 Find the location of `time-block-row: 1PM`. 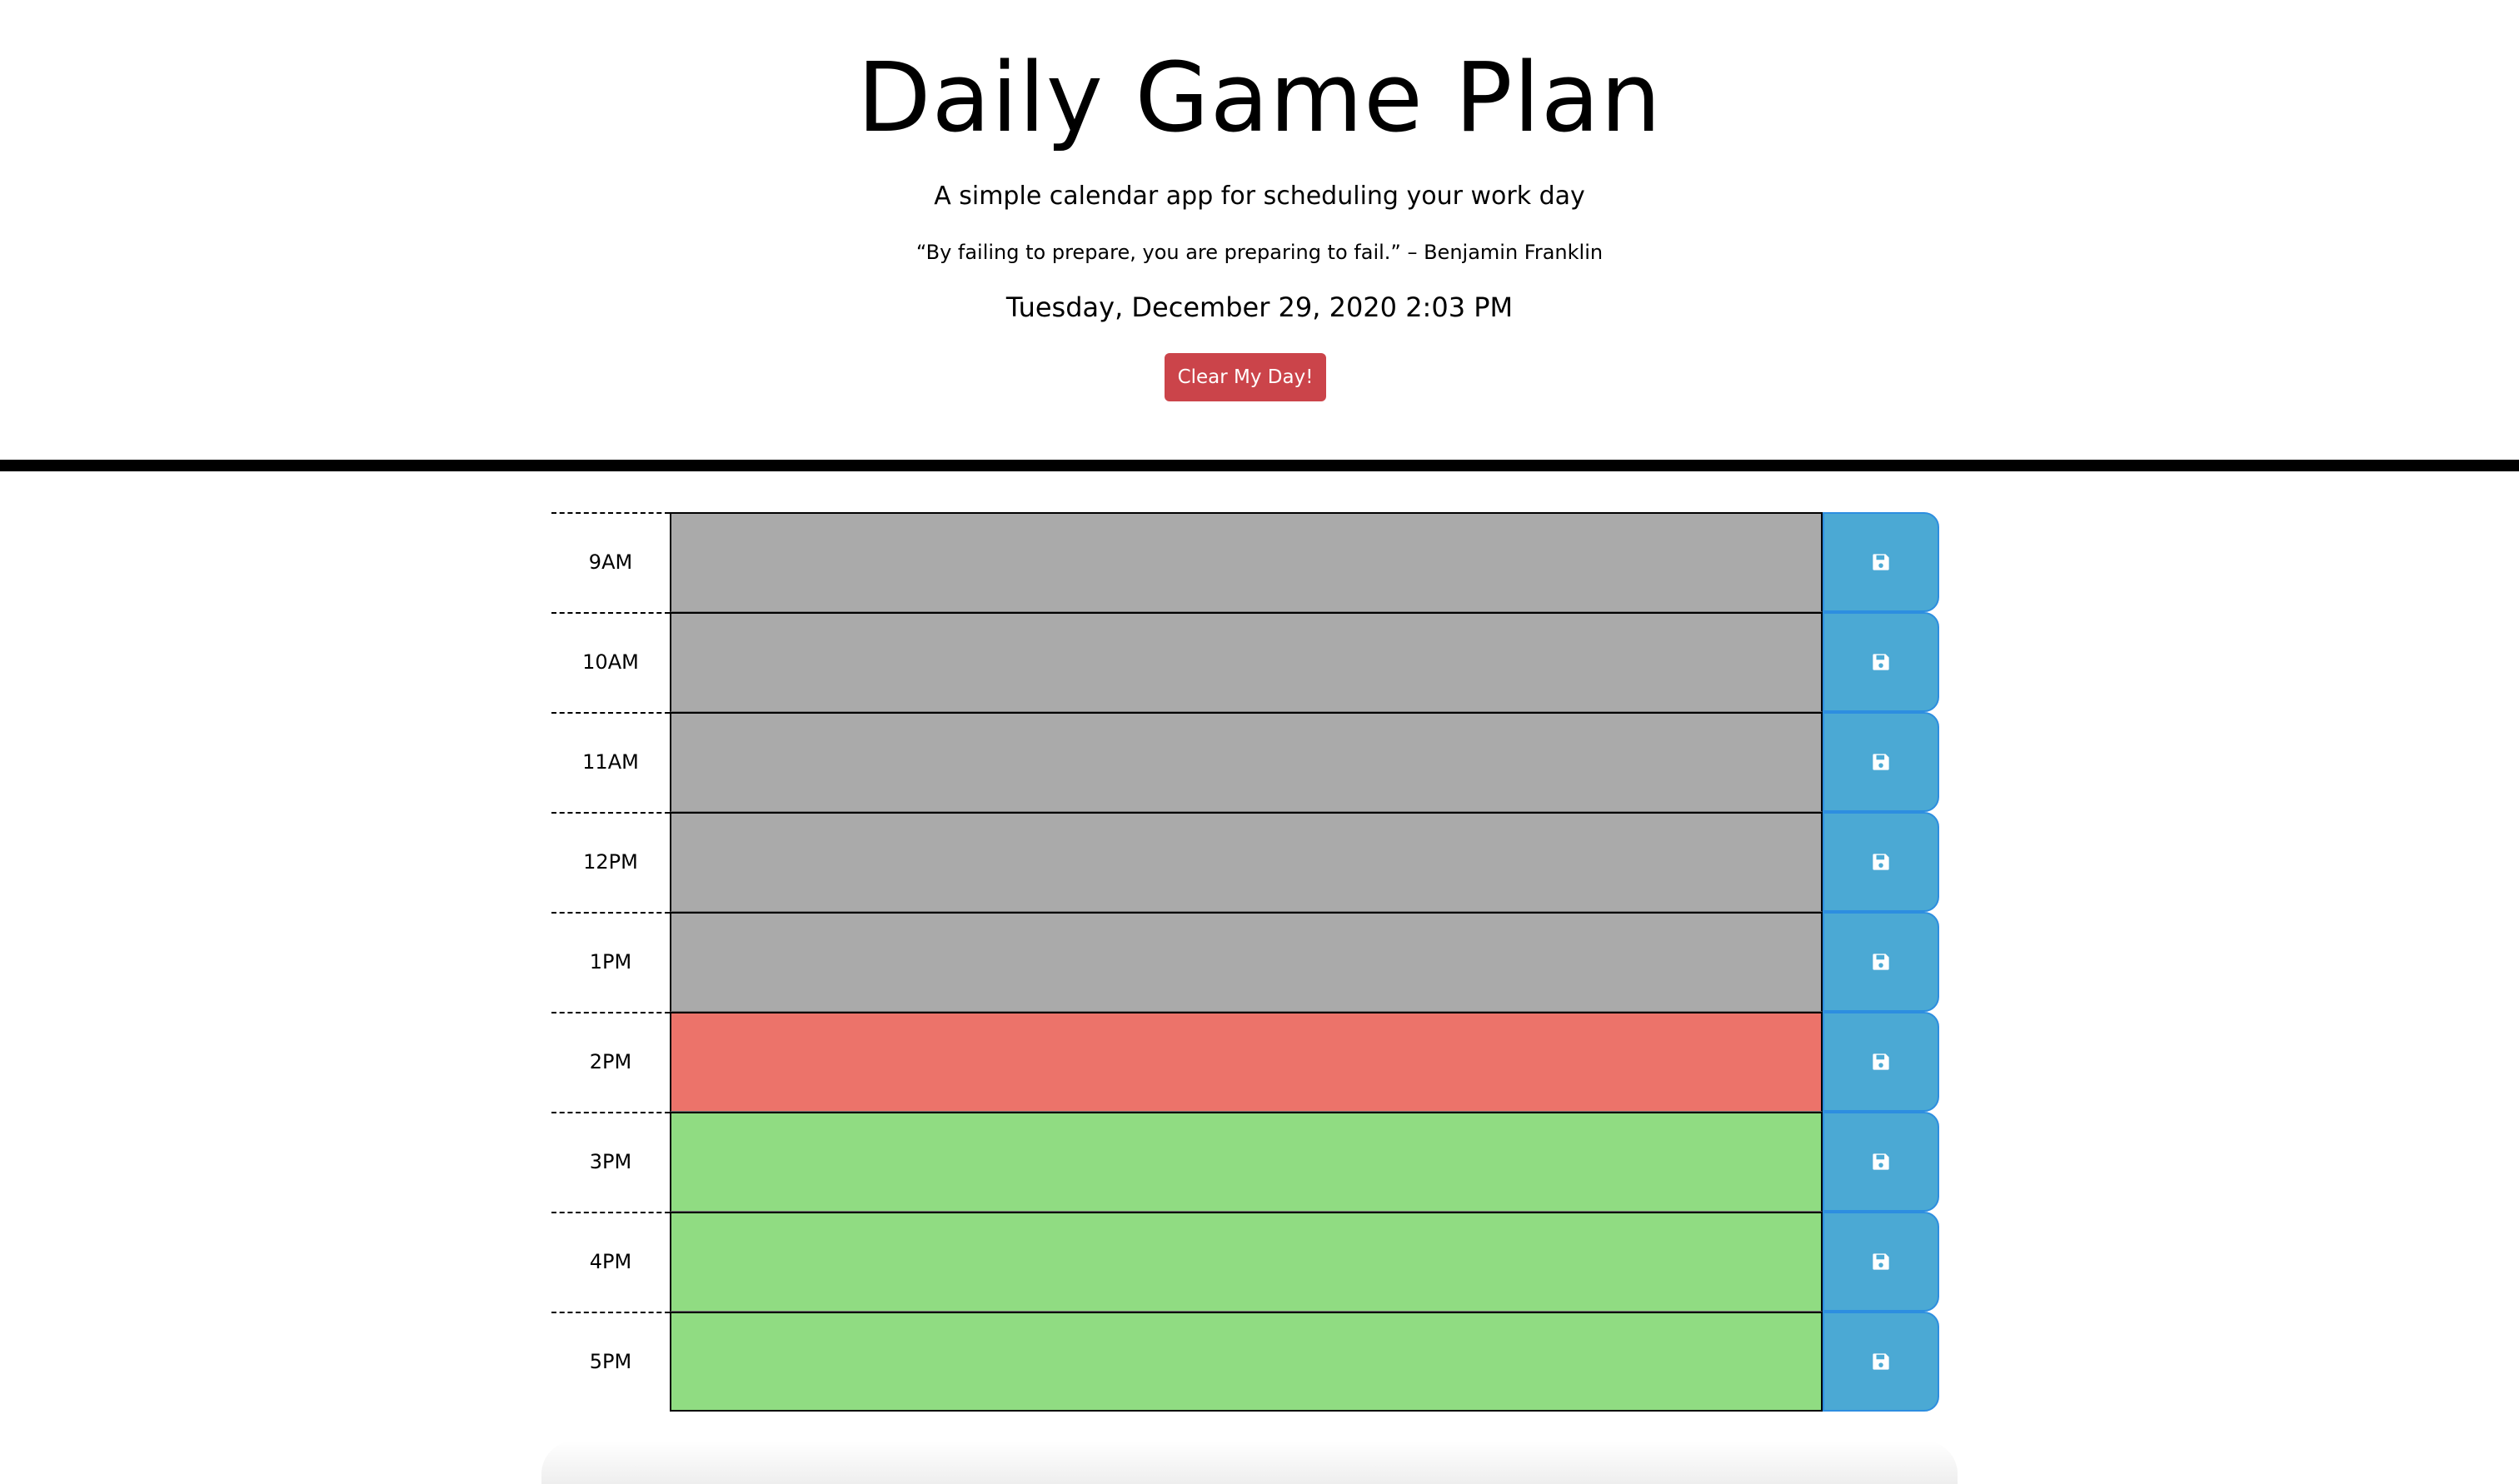

time-block-row: 1PM is located at coordinates (1245, 962).